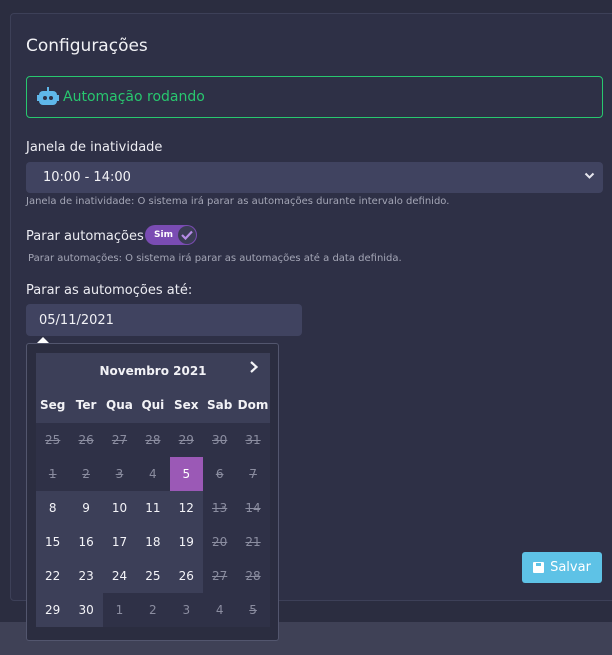  I want to click on inactivity-window-select: 10:00 - 14:00, so click(314, 177).